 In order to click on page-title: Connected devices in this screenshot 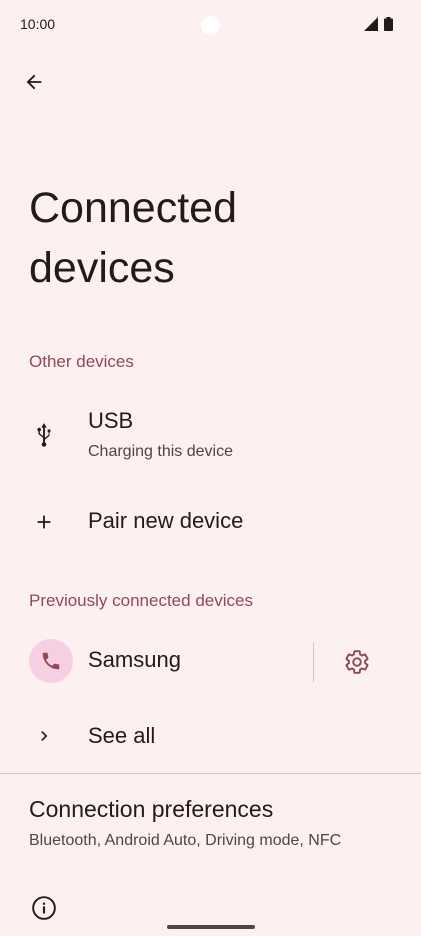, I will do `click(133, 238)`.